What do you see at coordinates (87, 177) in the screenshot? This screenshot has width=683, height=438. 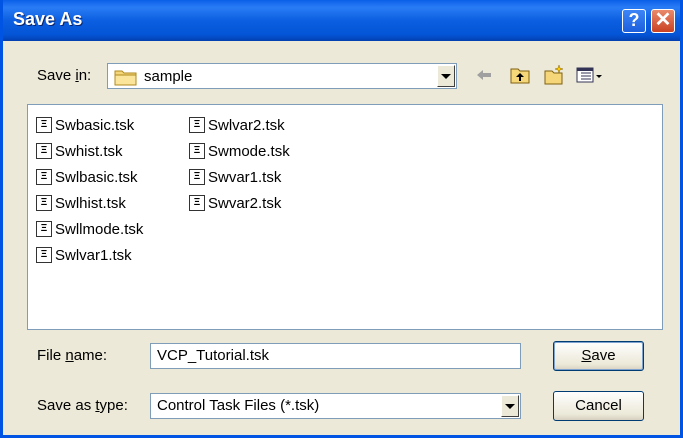 I see `file-item: Ξ Swlbasic.tsk` at bounding box center [87, 177].